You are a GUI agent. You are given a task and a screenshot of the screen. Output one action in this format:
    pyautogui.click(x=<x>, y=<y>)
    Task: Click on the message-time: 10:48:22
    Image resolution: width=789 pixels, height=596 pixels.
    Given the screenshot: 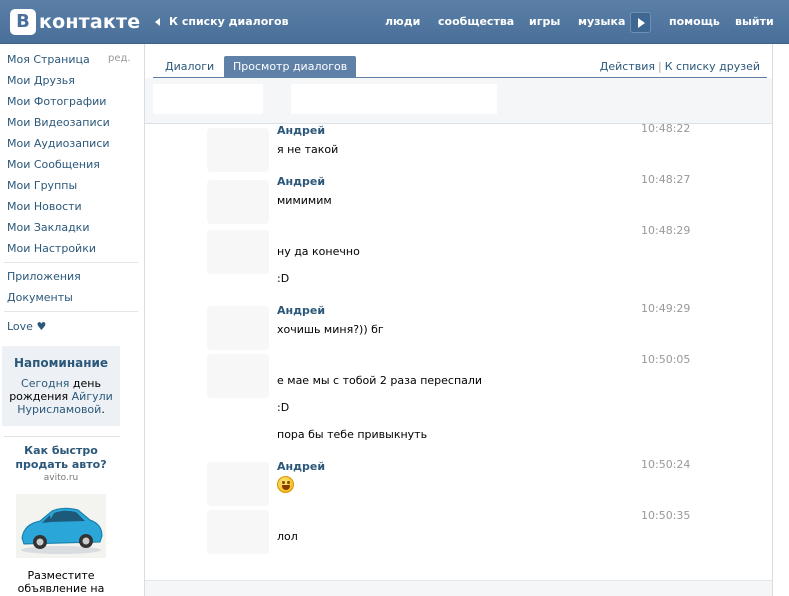 What is the action you would take?
    pyautogui.click(x=666, y=128)
    